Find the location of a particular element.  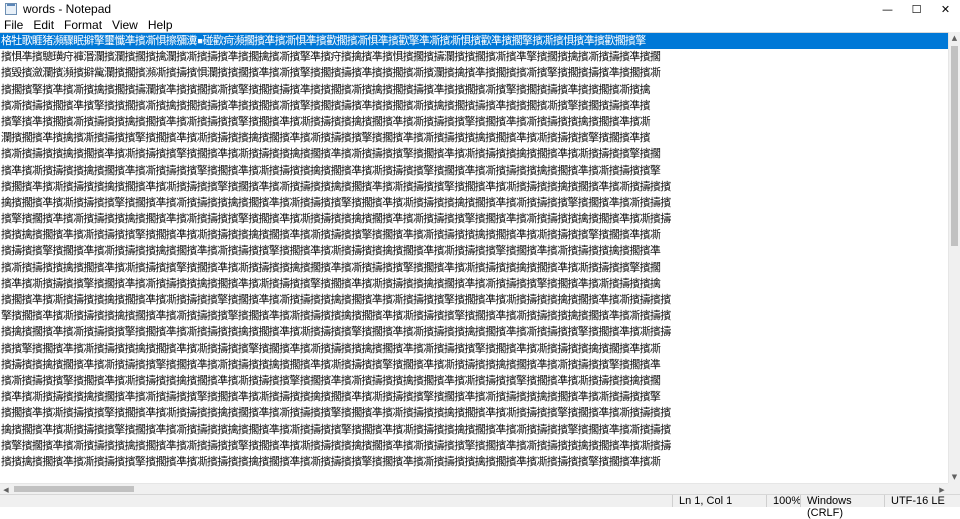

window-title: words - Notepad is located at coordinates (67, 9).